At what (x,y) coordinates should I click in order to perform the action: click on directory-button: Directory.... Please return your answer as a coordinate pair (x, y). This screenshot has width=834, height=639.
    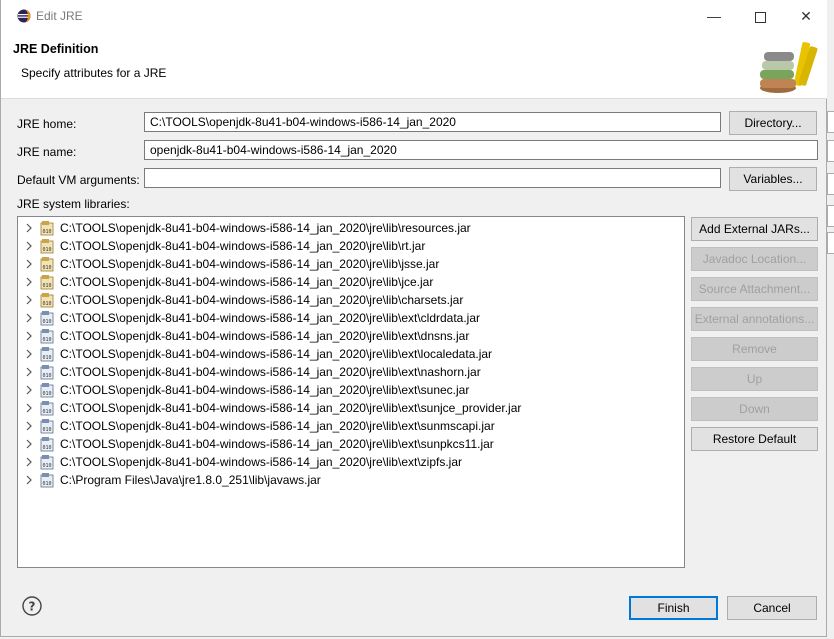
    Looking at the image, I should click on (773, 123).